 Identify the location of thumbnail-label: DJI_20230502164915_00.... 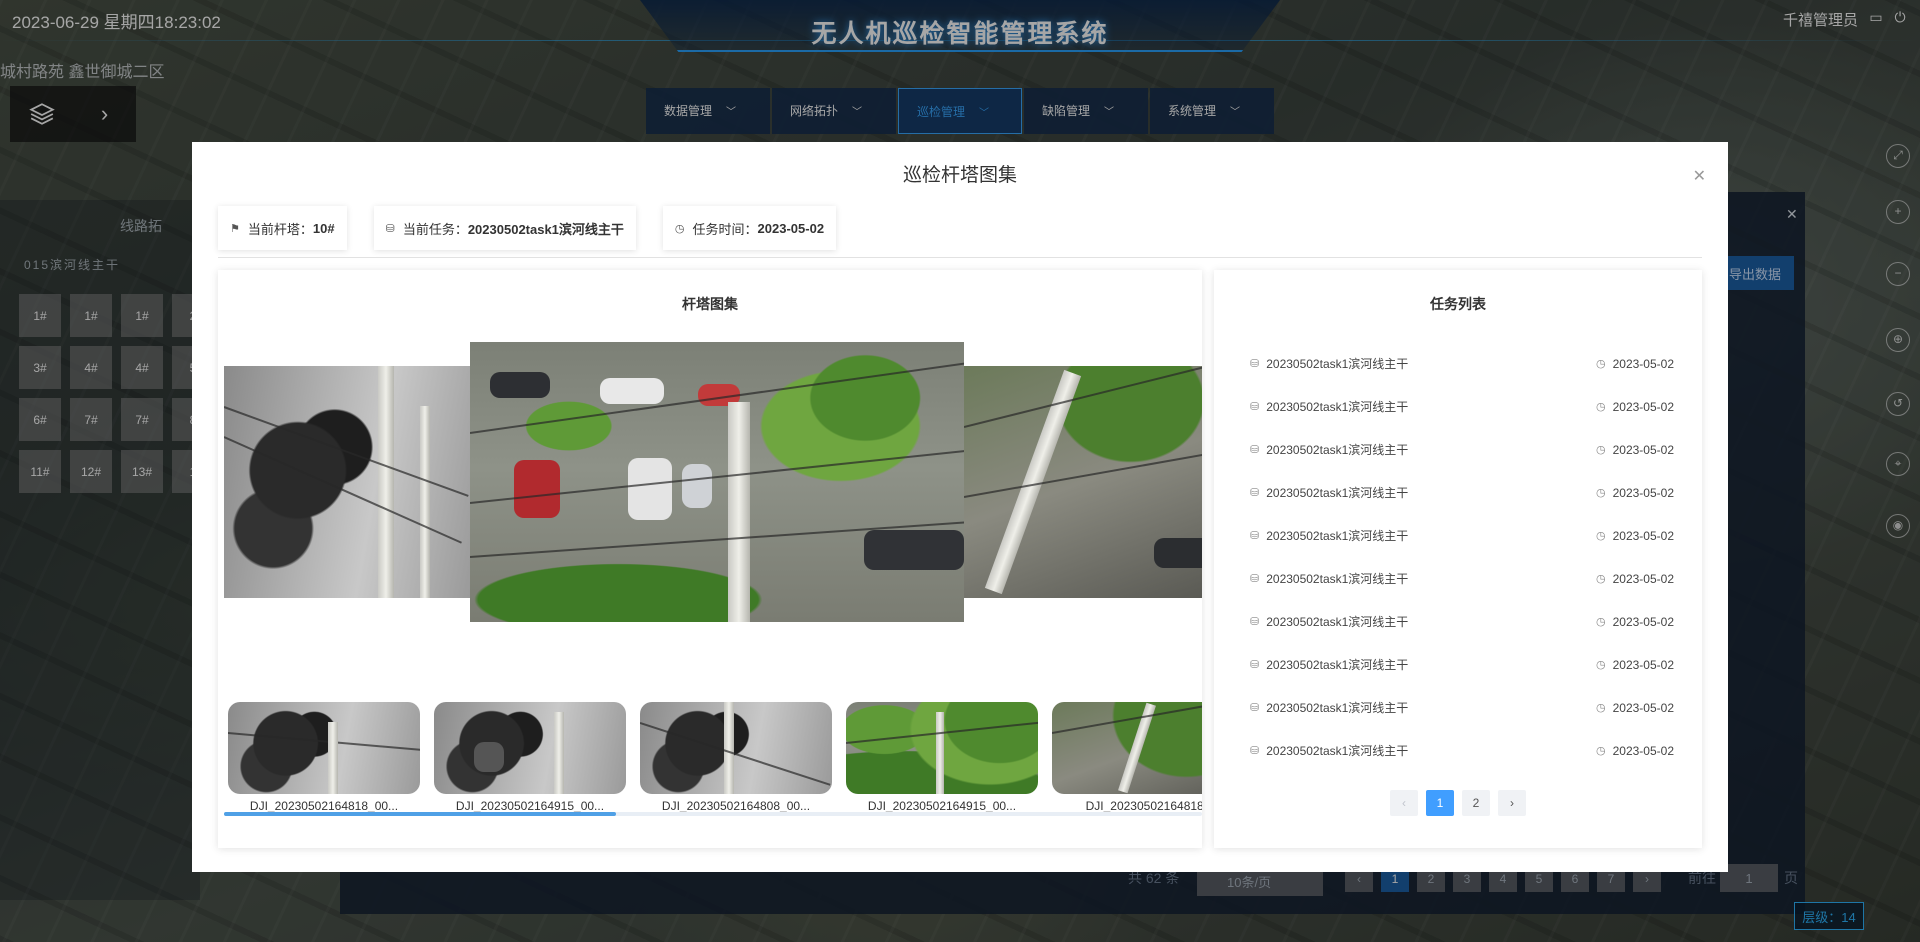
(530, 806).